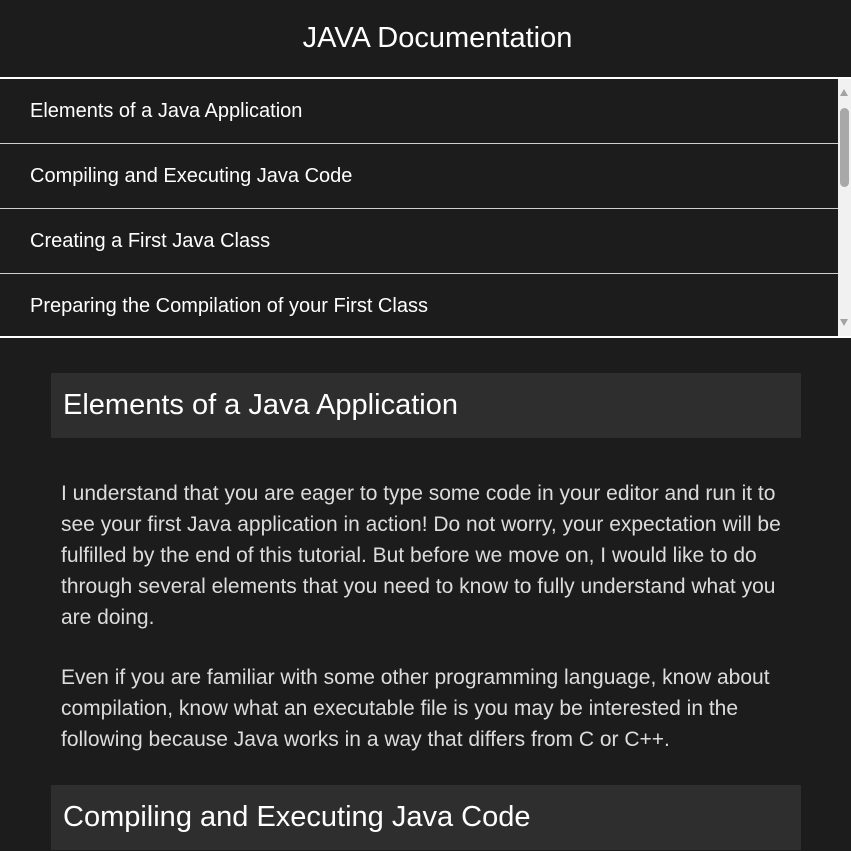 The height and width of the screenshot is (851, 851). I want to click on page-title: JAVA Documentation, so click(437, 38).